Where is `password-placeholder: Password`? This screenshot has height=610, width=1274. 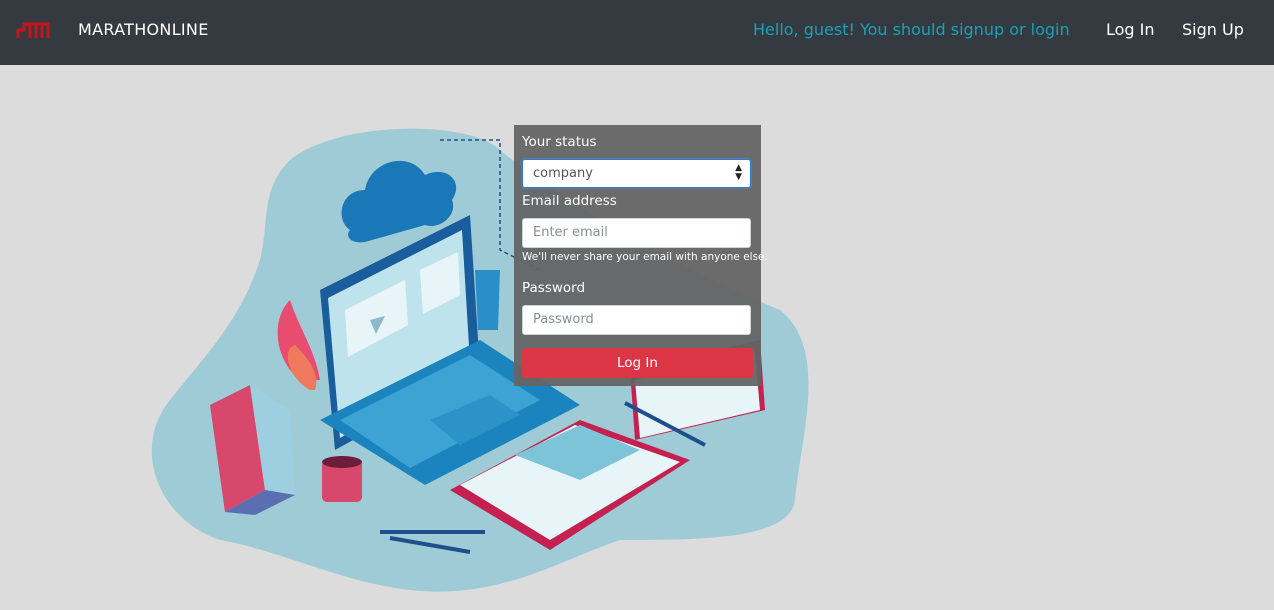
password-placeholder: Password is located at coordinates (563, 319).